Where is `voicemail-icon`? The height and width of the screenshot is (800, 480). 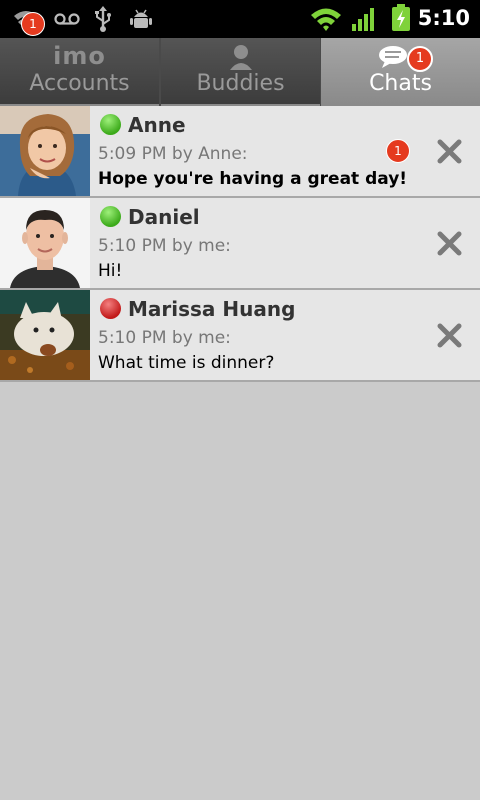 voicemail-icon is located at coordinates (67, 19).